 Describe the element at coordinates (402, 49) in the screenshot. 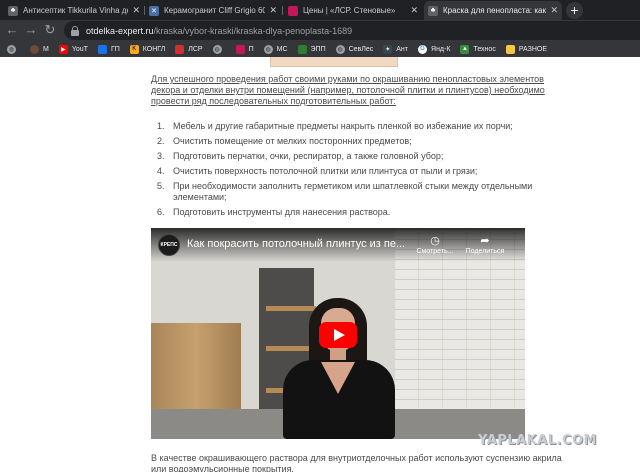

I see `bookmark-label: Ант` at that location.